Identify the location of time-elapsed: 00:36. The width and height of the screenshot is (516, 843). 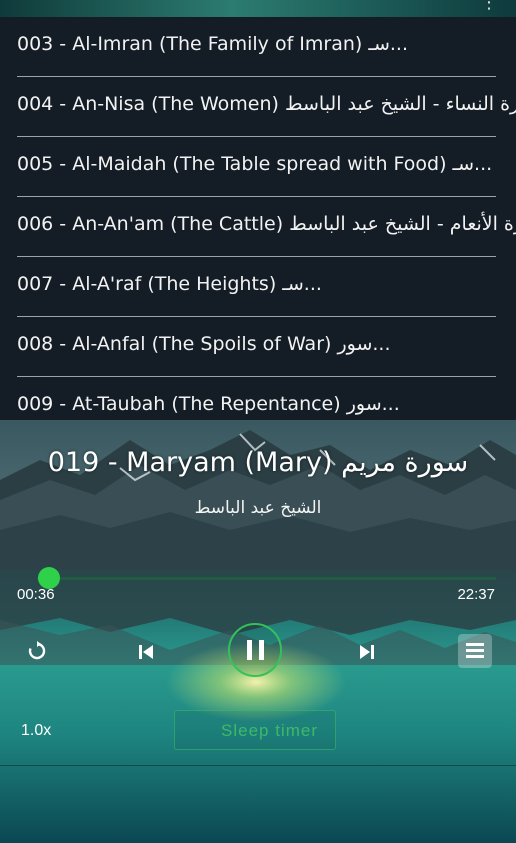
(36, 594).